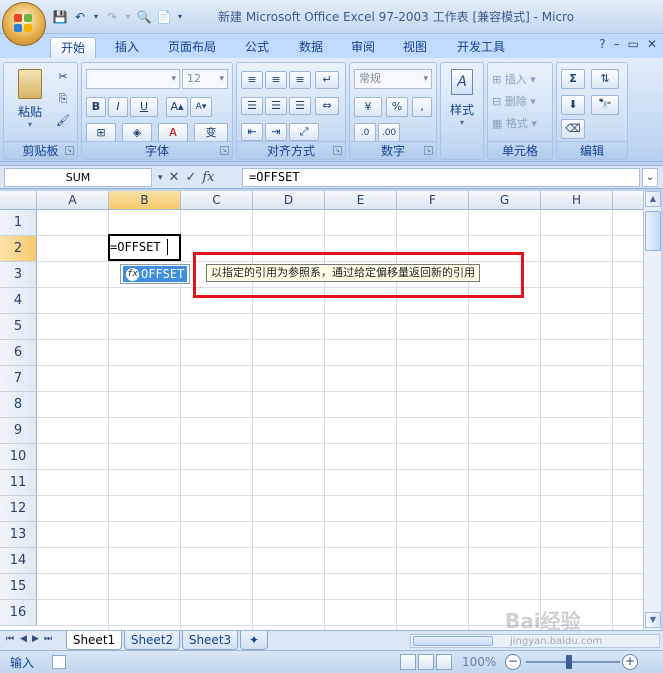  What do you see at coordinates (441, 177) in the screenshot?
I see `formula-input: =OFFSET` at bounding box center [441, 177].